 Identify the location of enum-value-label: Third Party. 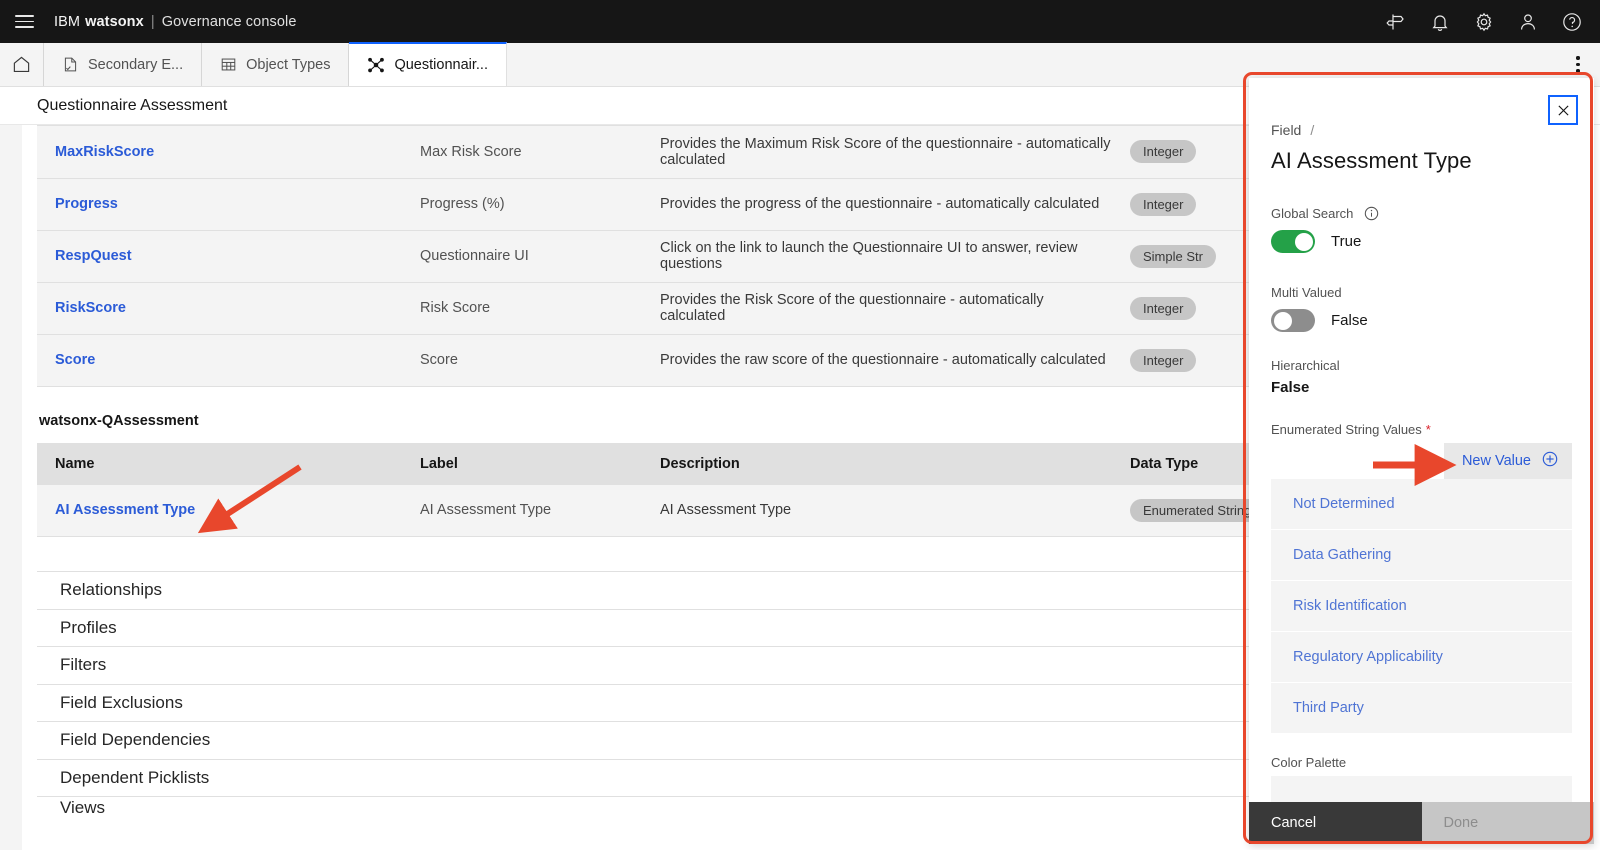
(1328, 708).